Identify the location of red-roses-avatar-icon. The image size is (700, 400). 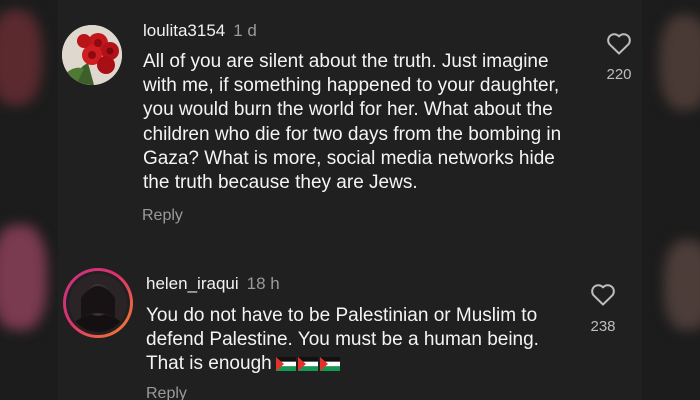
(92, 55).